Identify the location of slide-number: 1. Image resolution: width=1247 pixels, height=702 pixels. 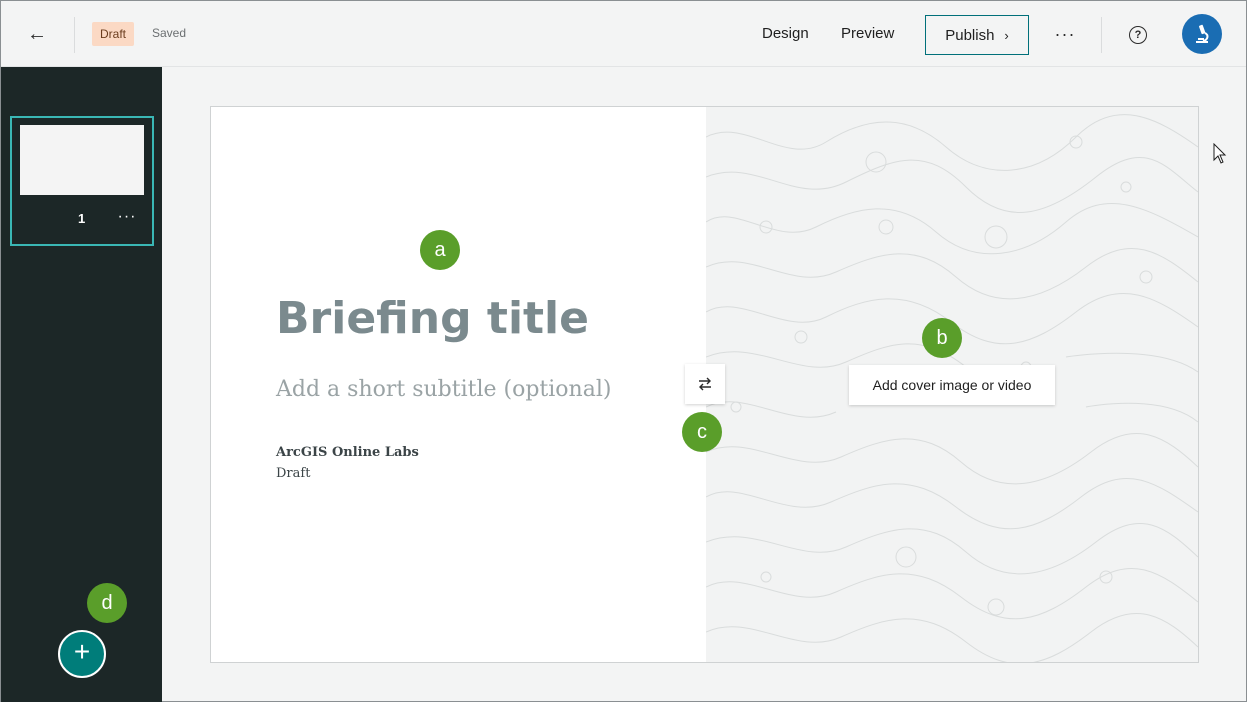
(82, 218).